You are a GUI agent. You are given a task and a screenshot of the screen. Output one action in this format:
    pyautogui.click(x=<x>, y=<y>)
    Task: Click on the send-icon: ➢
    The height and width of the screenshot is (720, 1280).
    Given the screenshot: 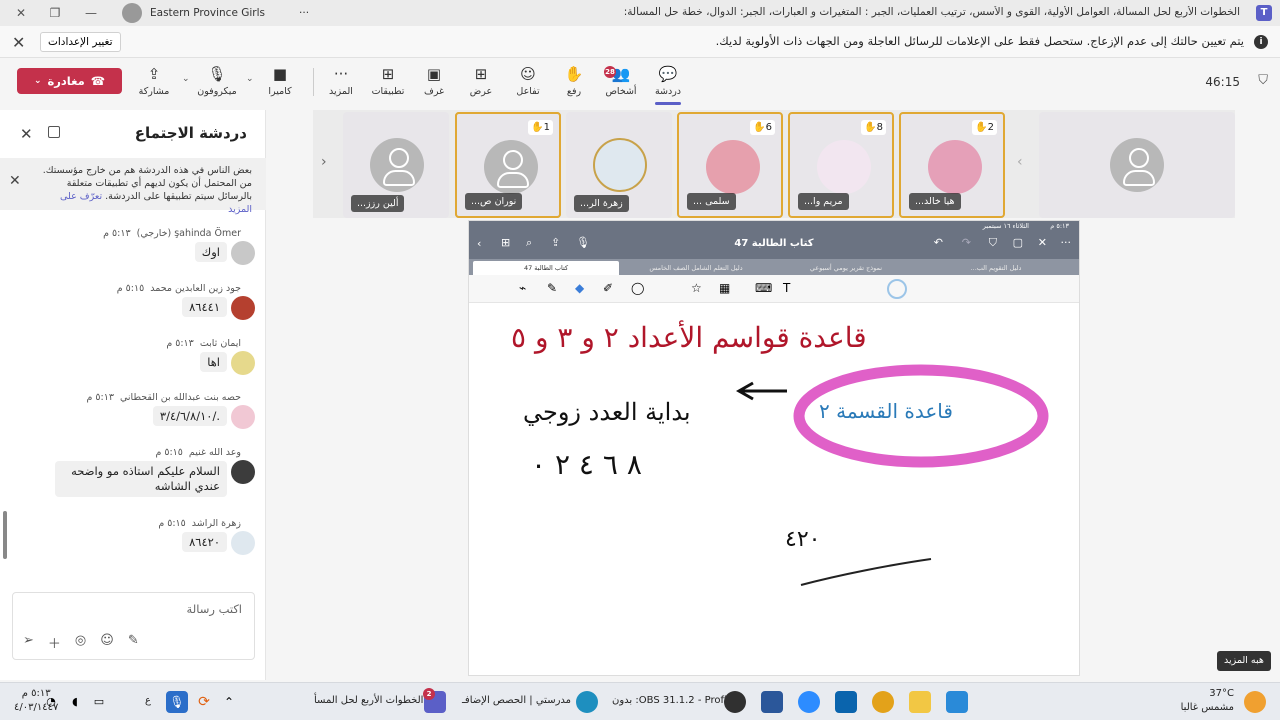 What is the action you would take?
    pyautogui.click(x=28, y=642)
    